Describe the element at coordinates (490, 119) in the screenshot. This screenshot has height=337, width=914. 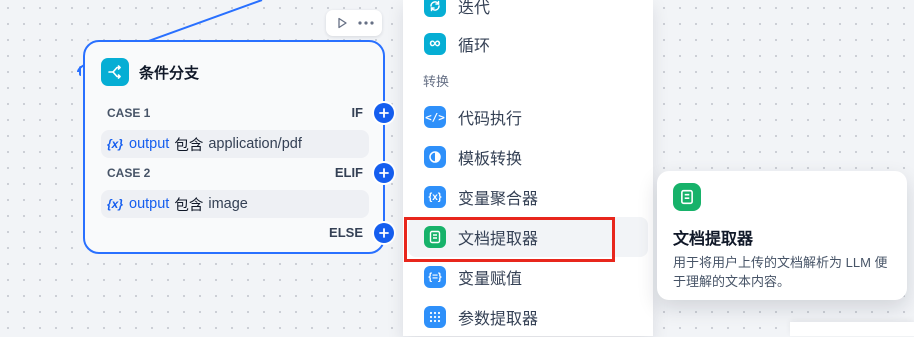
I see `menu-item-label: 代码执行` at that location.